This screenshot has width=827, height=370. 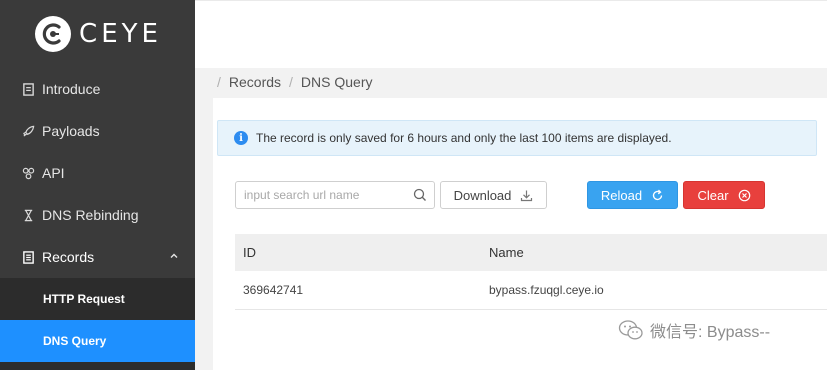 I want to click on cell-id: 369642741, so click(x=273, y=290).